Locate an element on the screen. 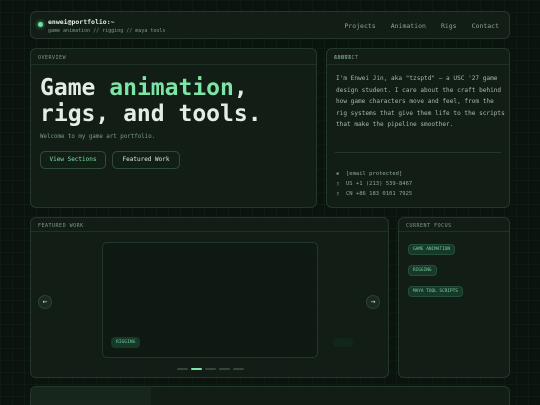  focus-chip: RIGGING is located at coordinates (422, 270).